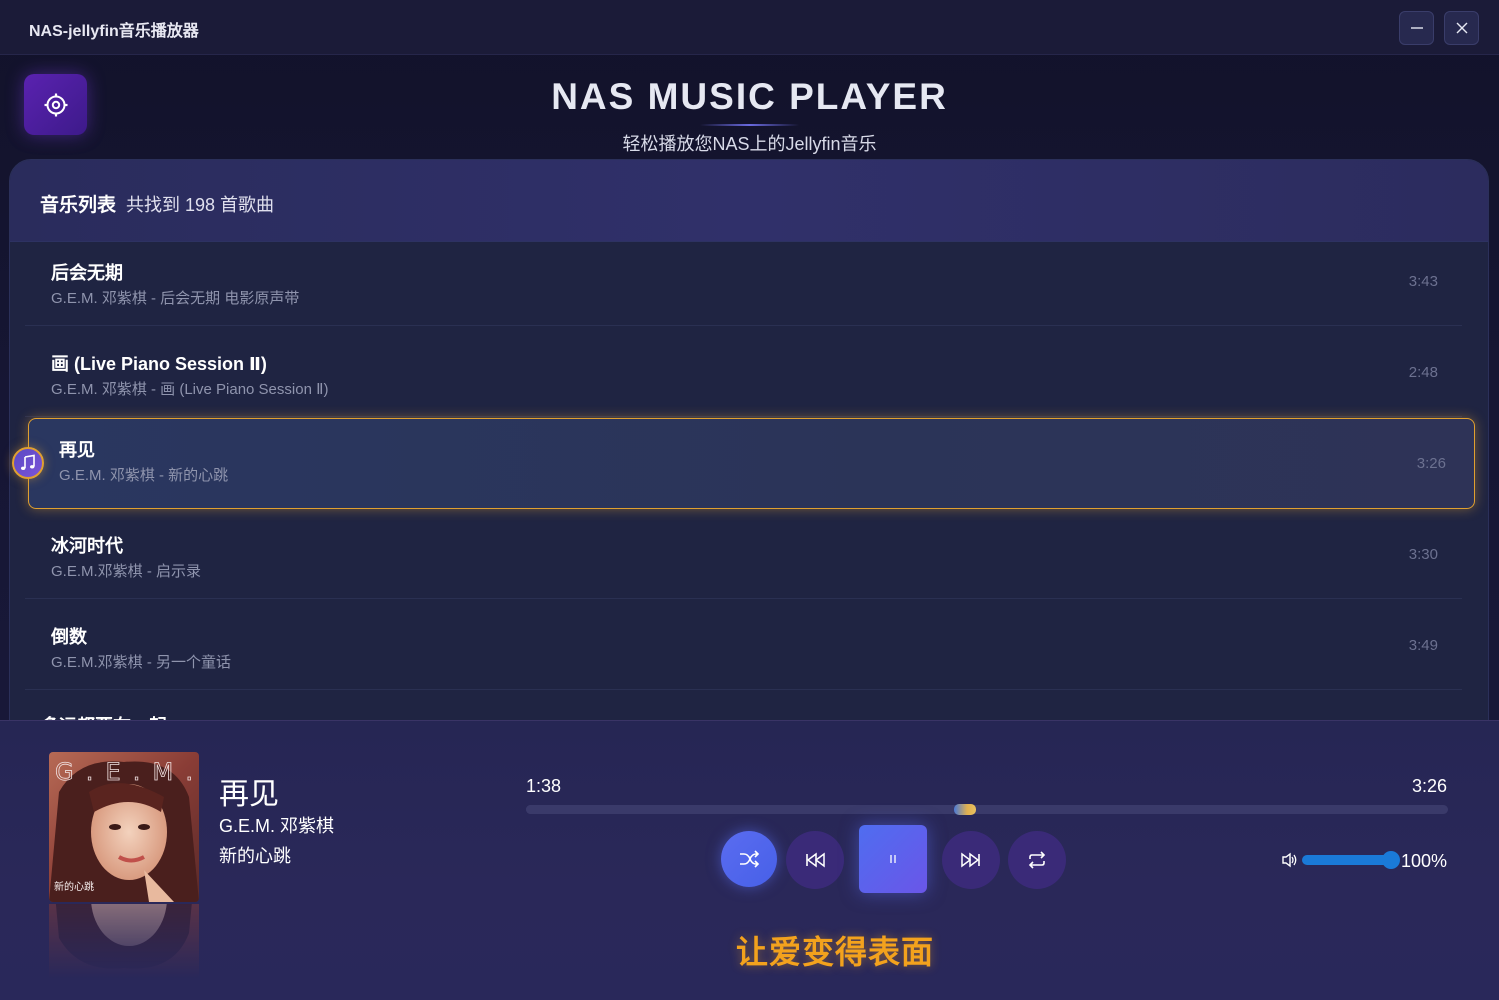 Image resolution: width=1499 pixels, height=1000 pixels. I want to click on now-playing-icon, so click(28, 463).